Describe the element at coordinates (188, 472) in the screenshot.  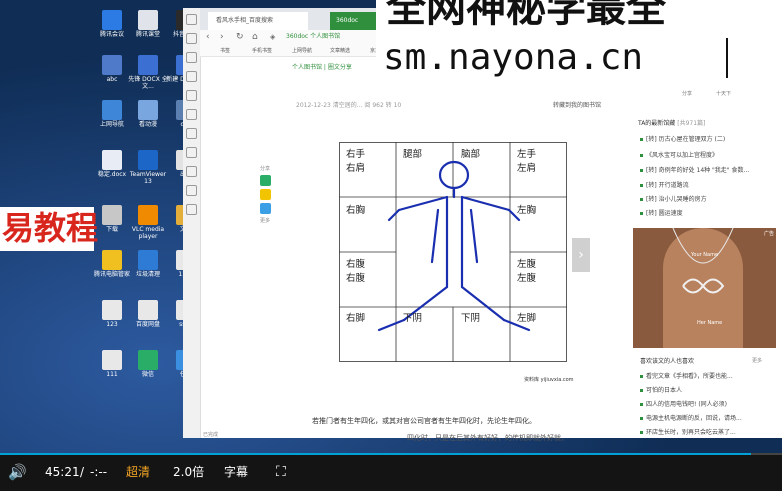
I see `speed-button: 2.0倍` at that location.